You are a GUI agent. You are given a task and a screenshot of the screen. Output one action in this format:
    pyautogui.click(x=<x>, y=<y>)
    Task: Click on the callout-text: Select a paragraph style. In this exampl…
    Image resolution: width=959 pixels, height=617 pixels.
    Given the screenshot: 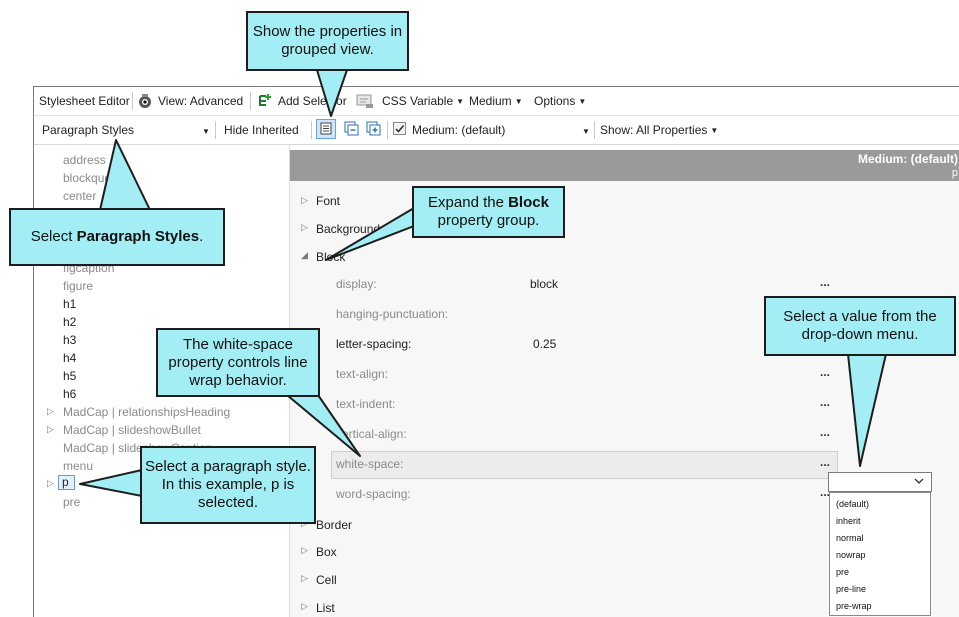 What is the action you would take?
    pyautogui.click(x=228, y=484)
    